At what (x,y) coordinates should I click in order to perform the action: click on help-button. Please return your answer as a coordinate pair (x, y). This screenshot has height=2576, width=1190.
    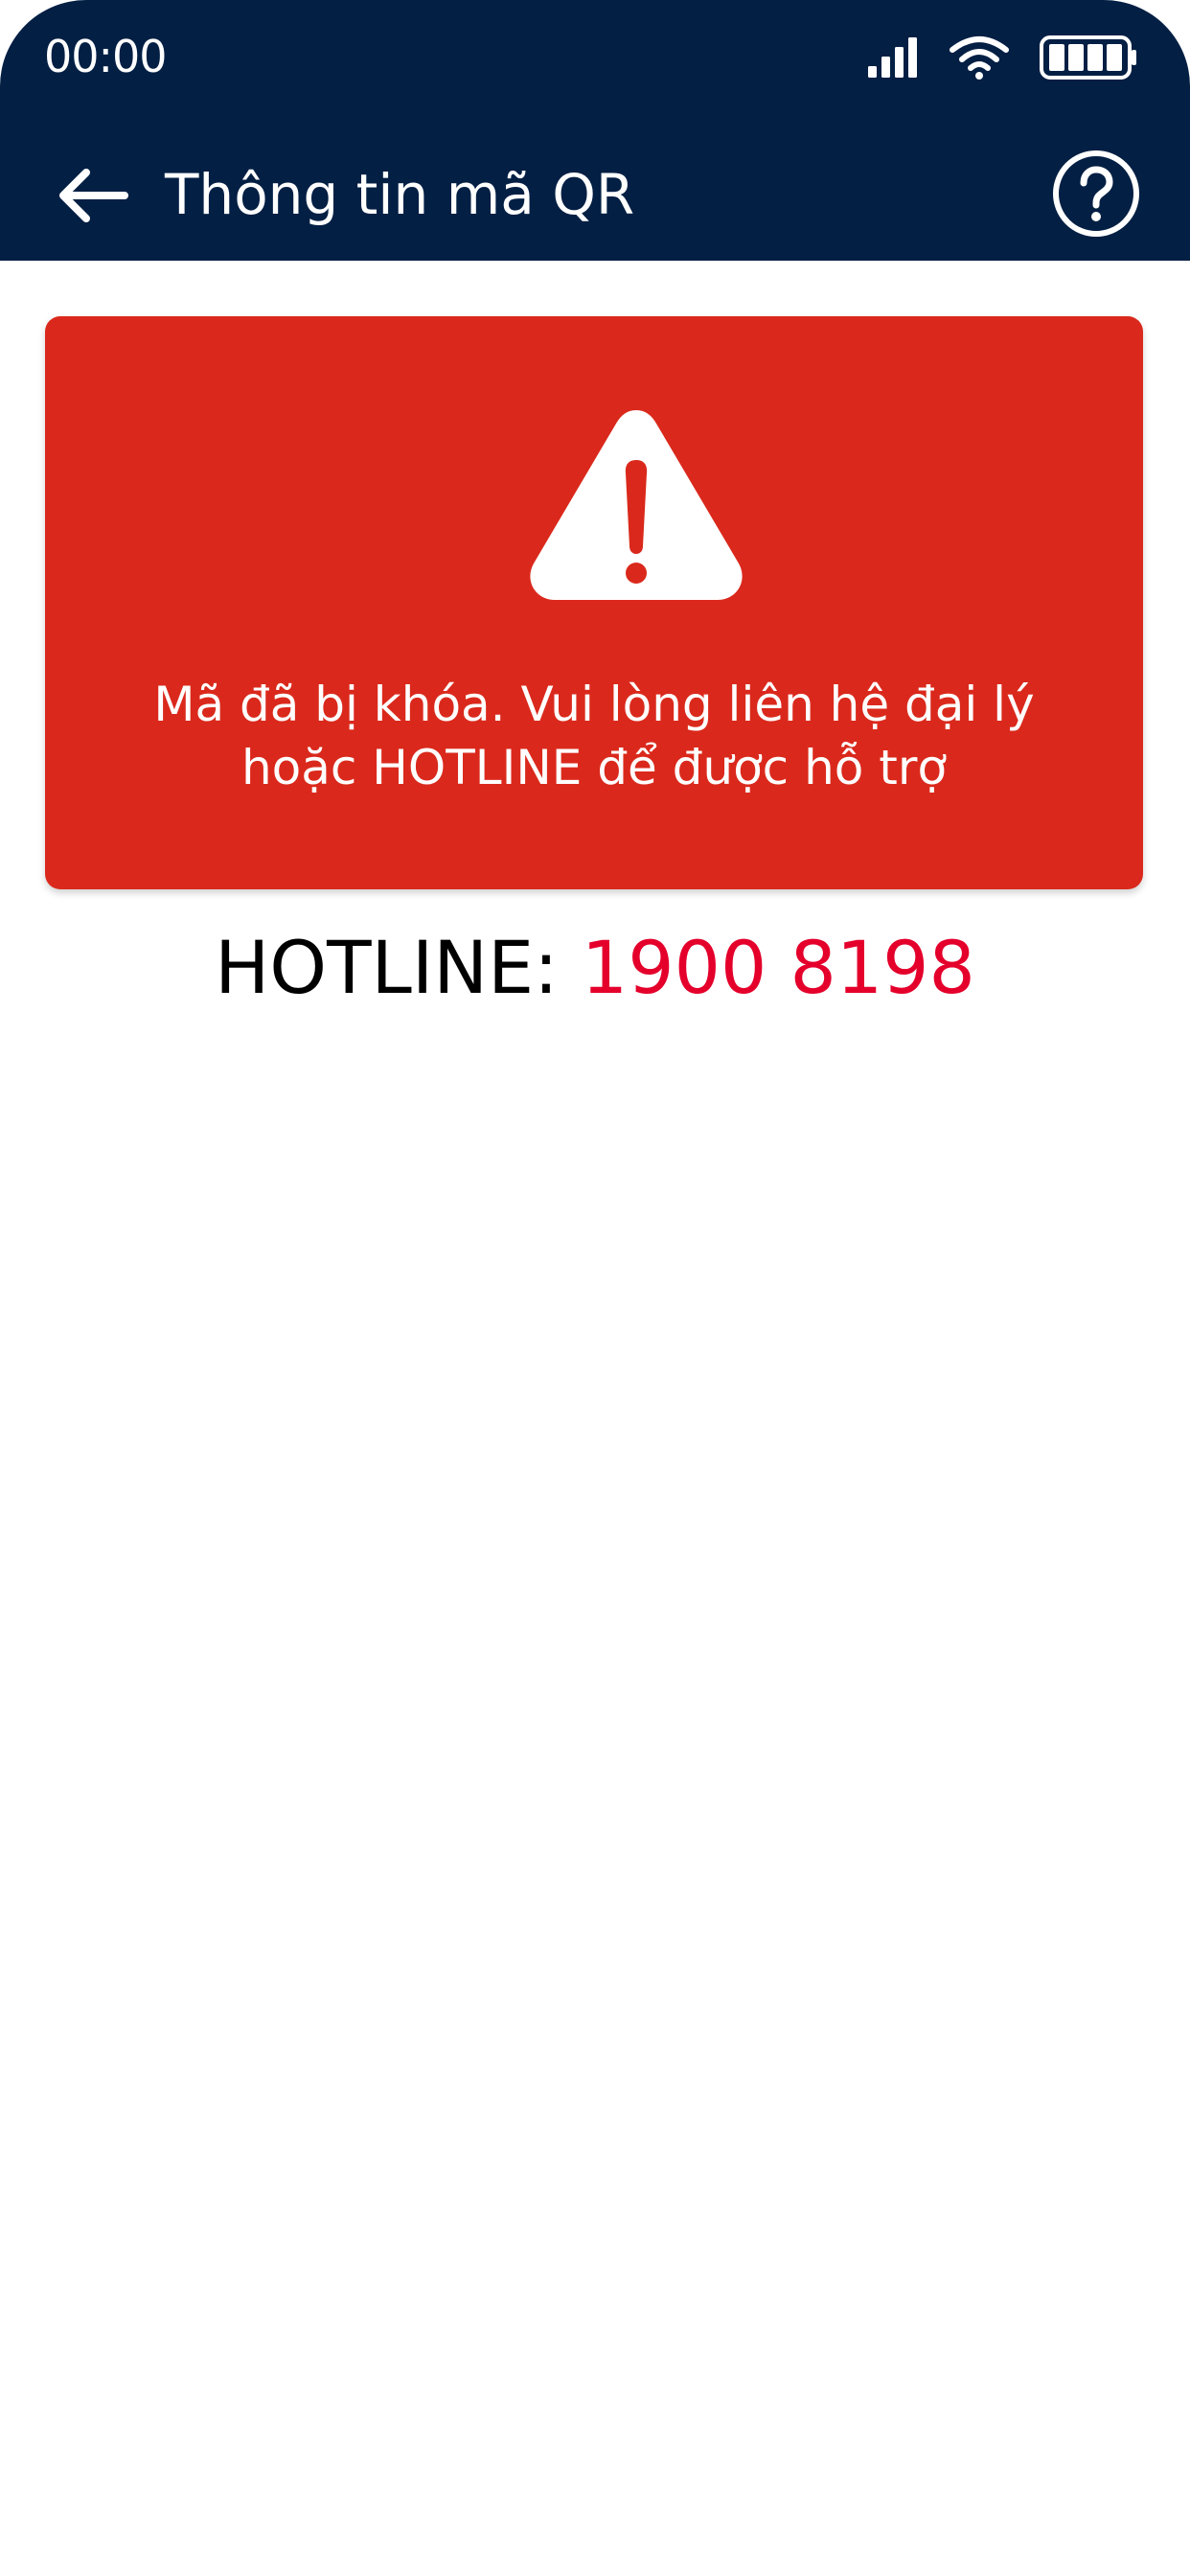
    Looking at the image, I should click on (1096, 194).